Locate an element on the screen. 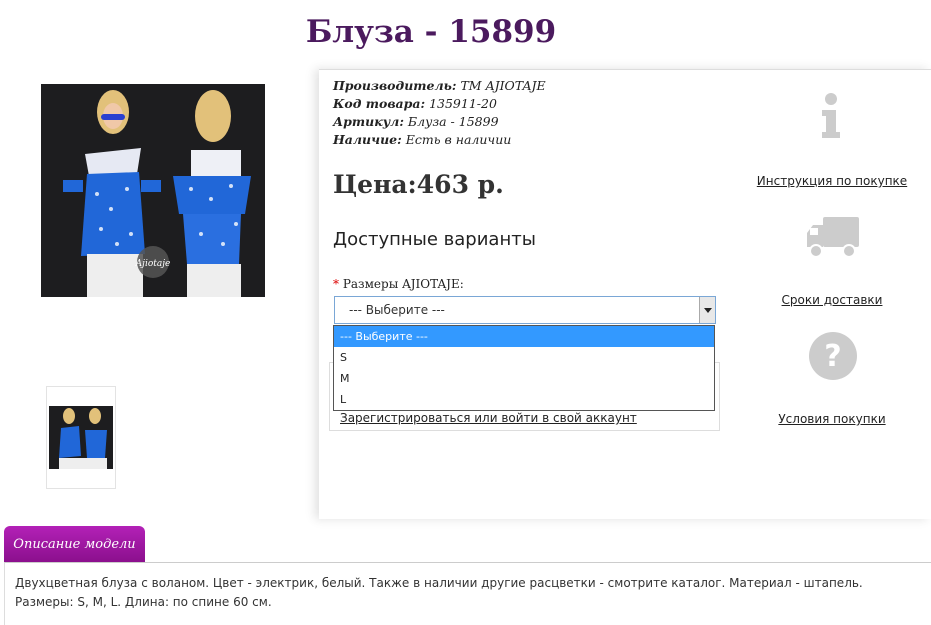 The image size is (931, 625). manufacturer-row: Производитель: ТМ AJIOTAJE is located at coordinates (439, 86).